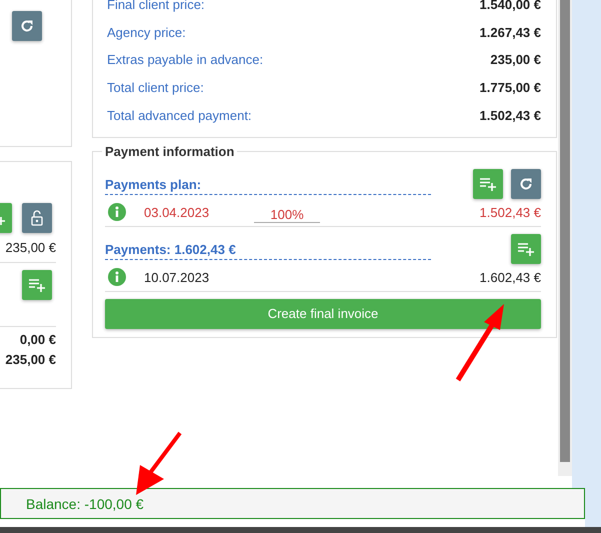  I want to click on amount-text: 1.502,43 €, so click(510, 212).